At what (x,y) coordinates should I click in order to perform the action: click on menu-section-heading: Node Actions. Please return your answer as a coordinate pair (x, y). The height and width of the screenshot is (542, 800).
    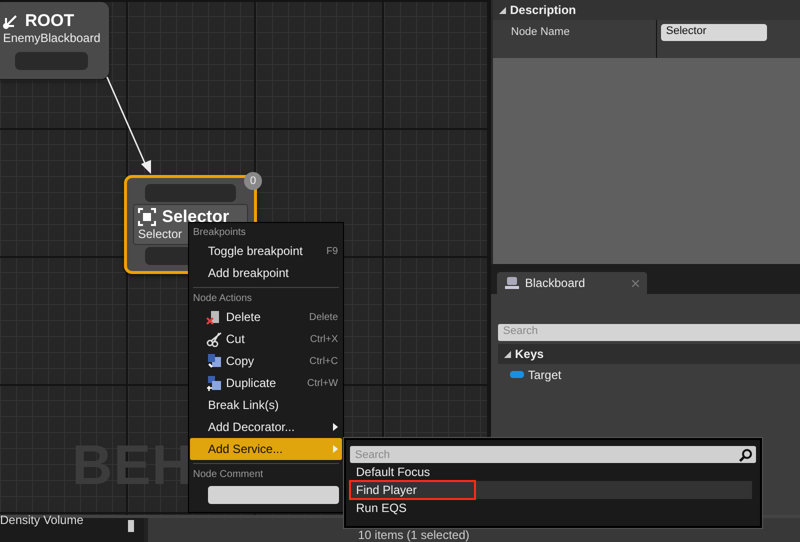
    Looking at the image, I should click on (222, 299).